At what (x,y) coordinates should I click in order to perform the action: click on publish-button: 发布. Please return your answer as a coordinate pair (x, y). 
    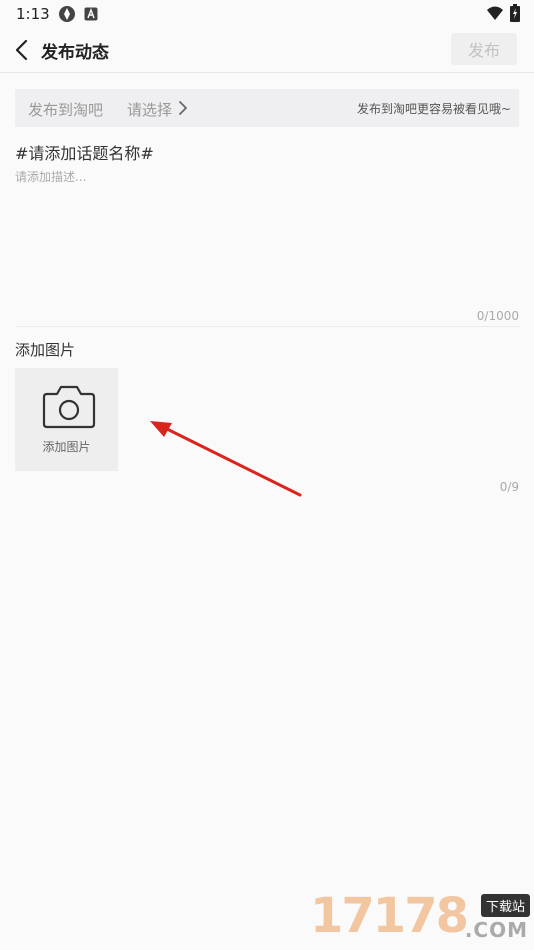
    Looking at the image, I should click on (484, 49).